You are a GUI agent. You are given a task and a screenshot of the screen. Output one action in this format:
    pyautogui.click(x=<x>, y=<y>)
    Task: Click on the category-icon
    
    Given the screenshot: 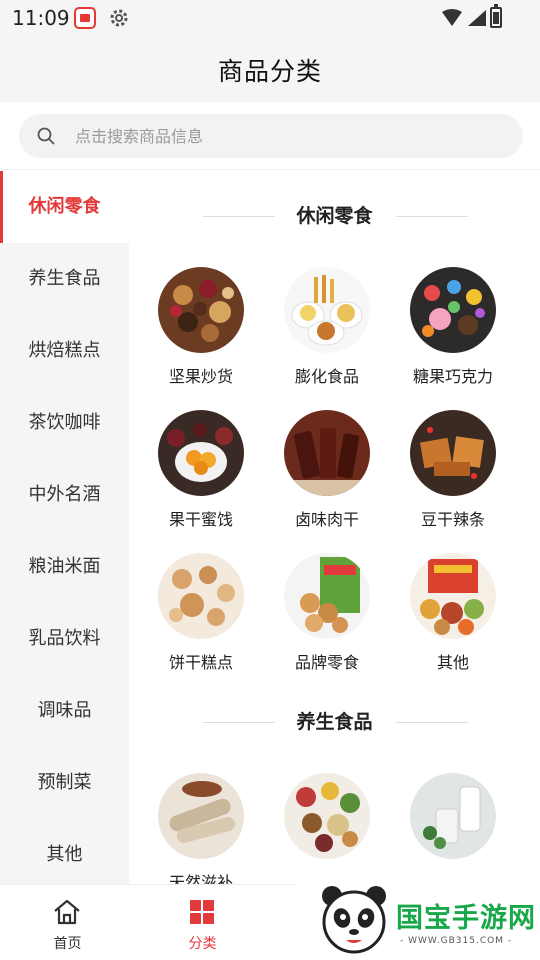 What is the action you would take?
    pyautogui.click(x=202, y=912)
    